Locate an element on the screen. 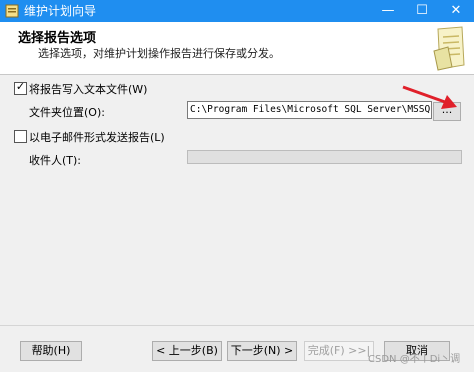 This screenshot has width=474, height=372. page-title: 选择报告选项 is located at coordinates (57, 38).